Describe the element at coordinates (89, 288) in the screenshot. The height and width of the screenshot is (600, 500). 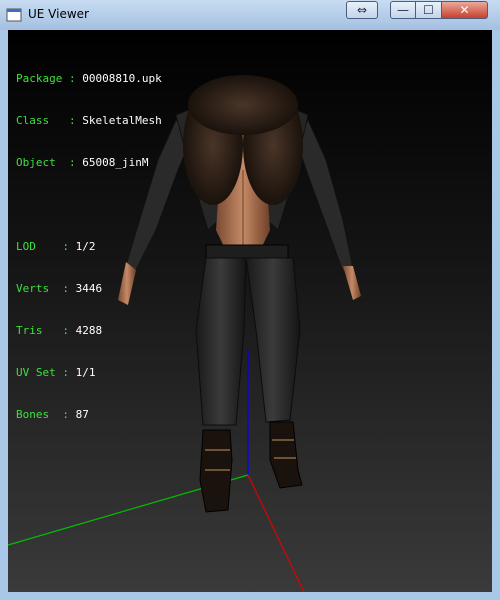
I see `verts-value: 3446` at that location.